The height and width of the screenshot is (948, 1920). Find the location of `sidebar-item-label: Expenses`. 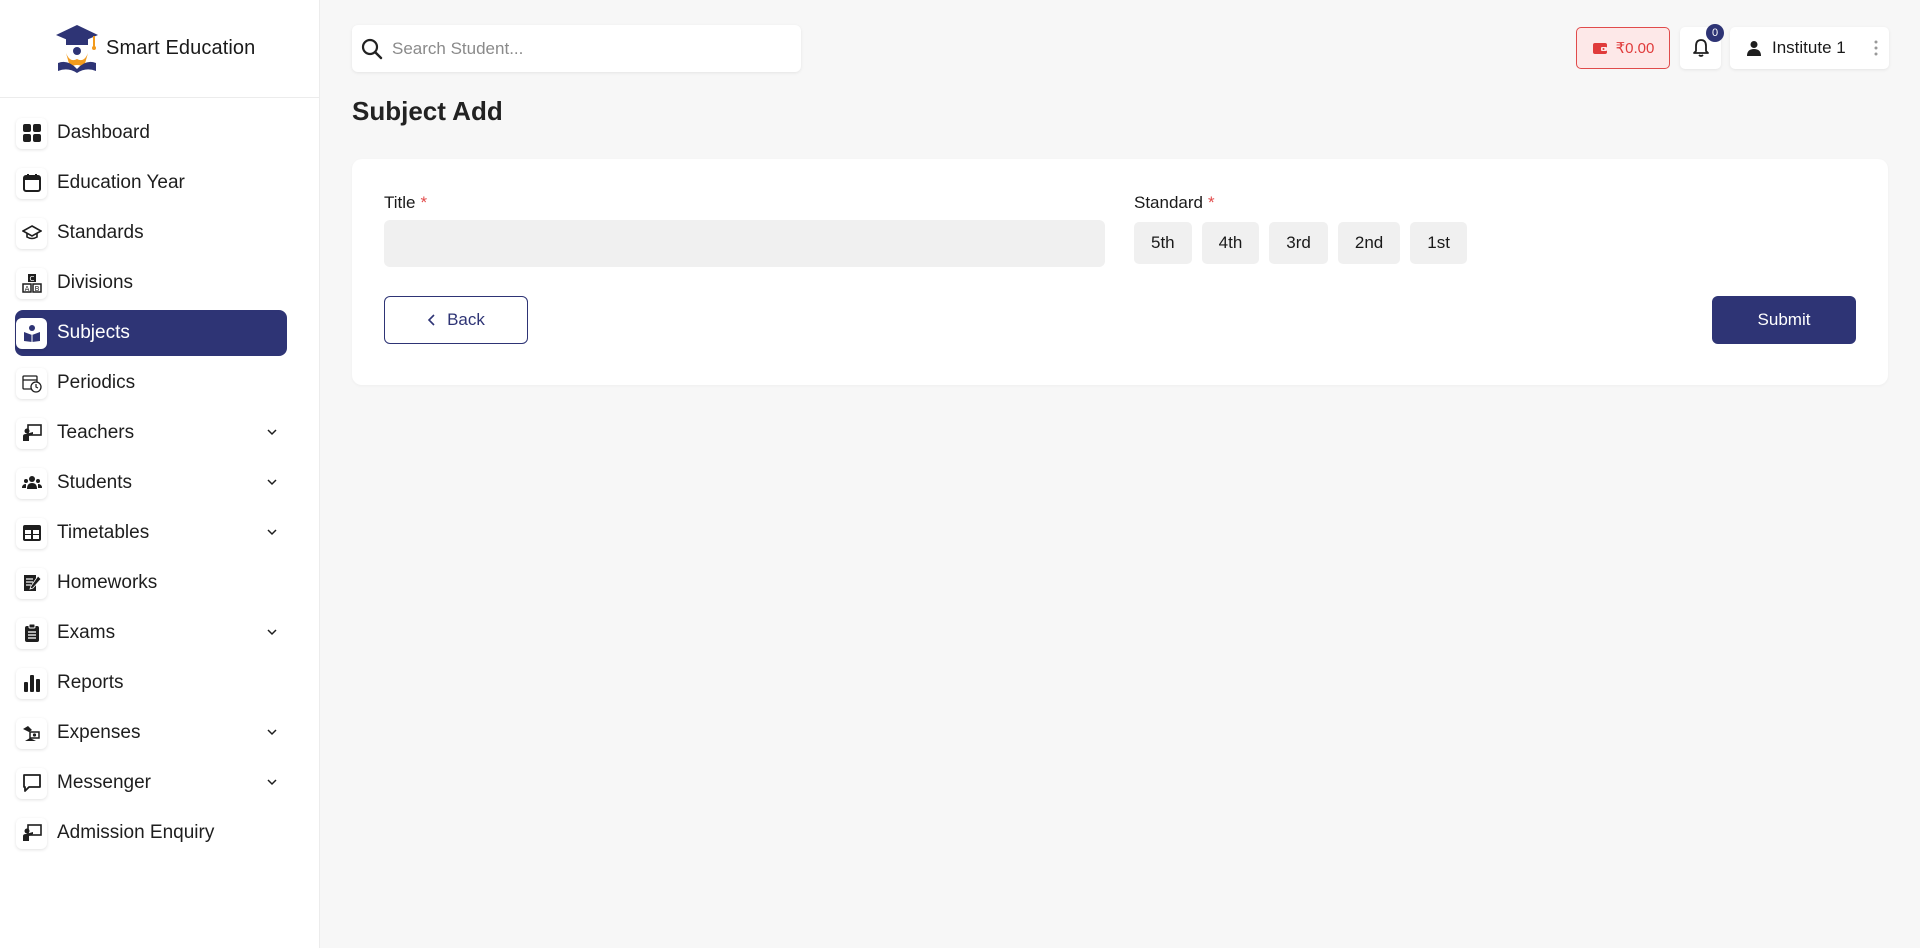

sidebar-item-label: Expenses is located at coordinates (99, 732).